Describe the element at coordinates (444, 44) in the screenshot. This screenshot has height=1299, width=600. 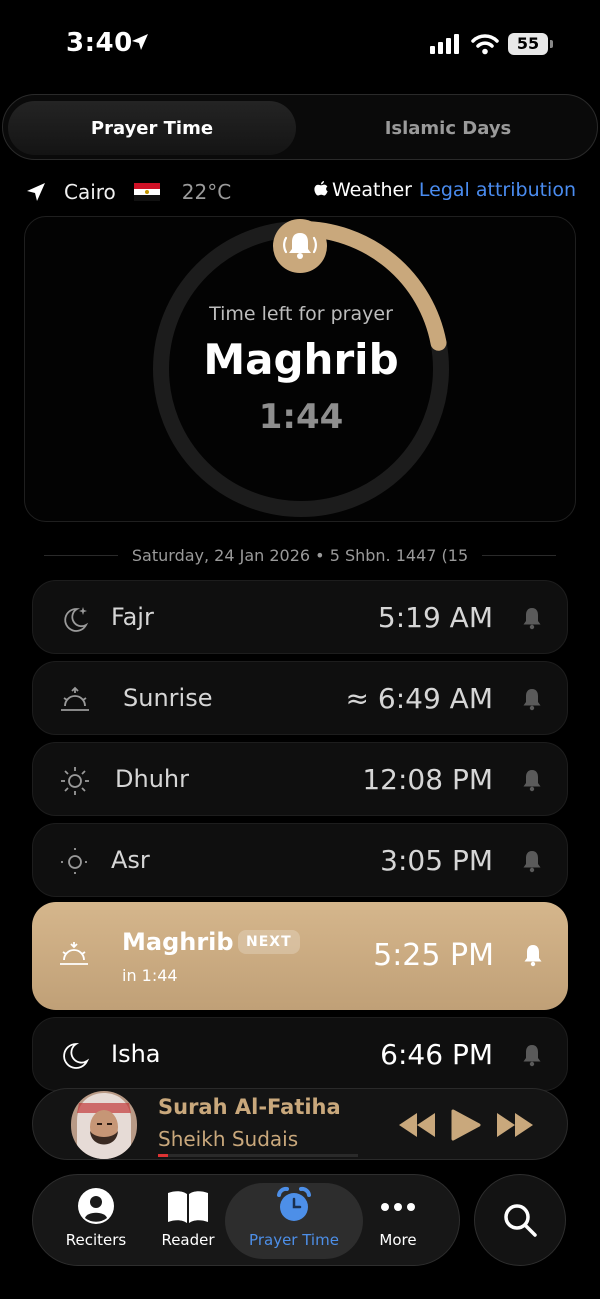
I see `cellular-signal-icon` at that location.